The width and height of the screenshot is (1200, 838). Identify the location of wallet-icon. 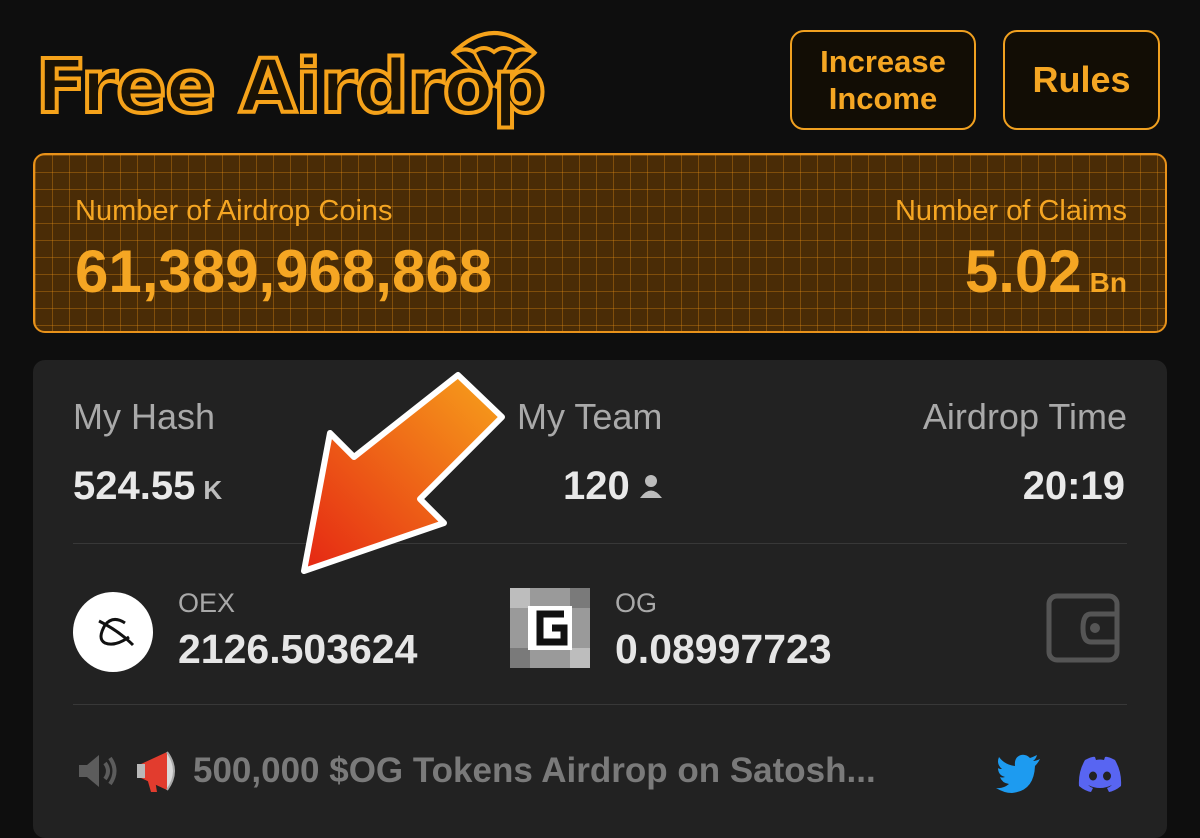
(1083, 628).